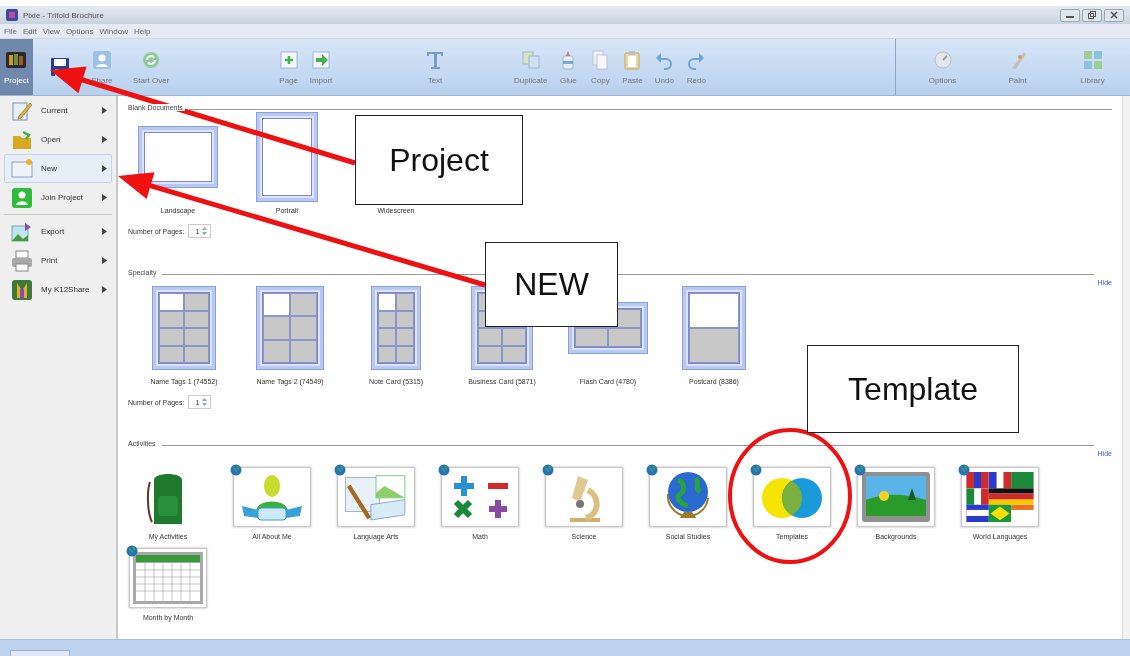  I want to click on project-menu-item: New, so click(58, 168).